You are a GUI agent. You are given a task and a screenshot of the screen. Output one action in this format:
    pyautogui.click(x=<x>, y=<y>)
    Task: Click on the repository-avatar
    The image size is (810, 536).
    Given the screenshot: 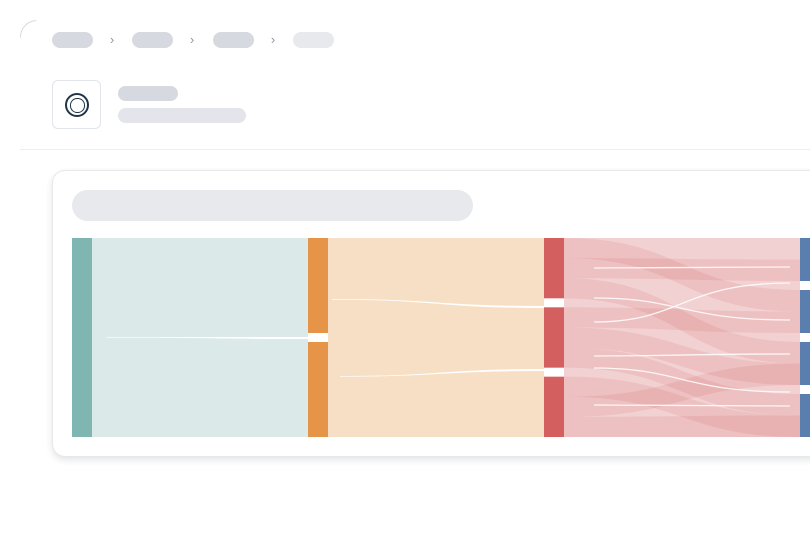 What is the action you would take?
    pyautogui.click(x=76, y=104)
    